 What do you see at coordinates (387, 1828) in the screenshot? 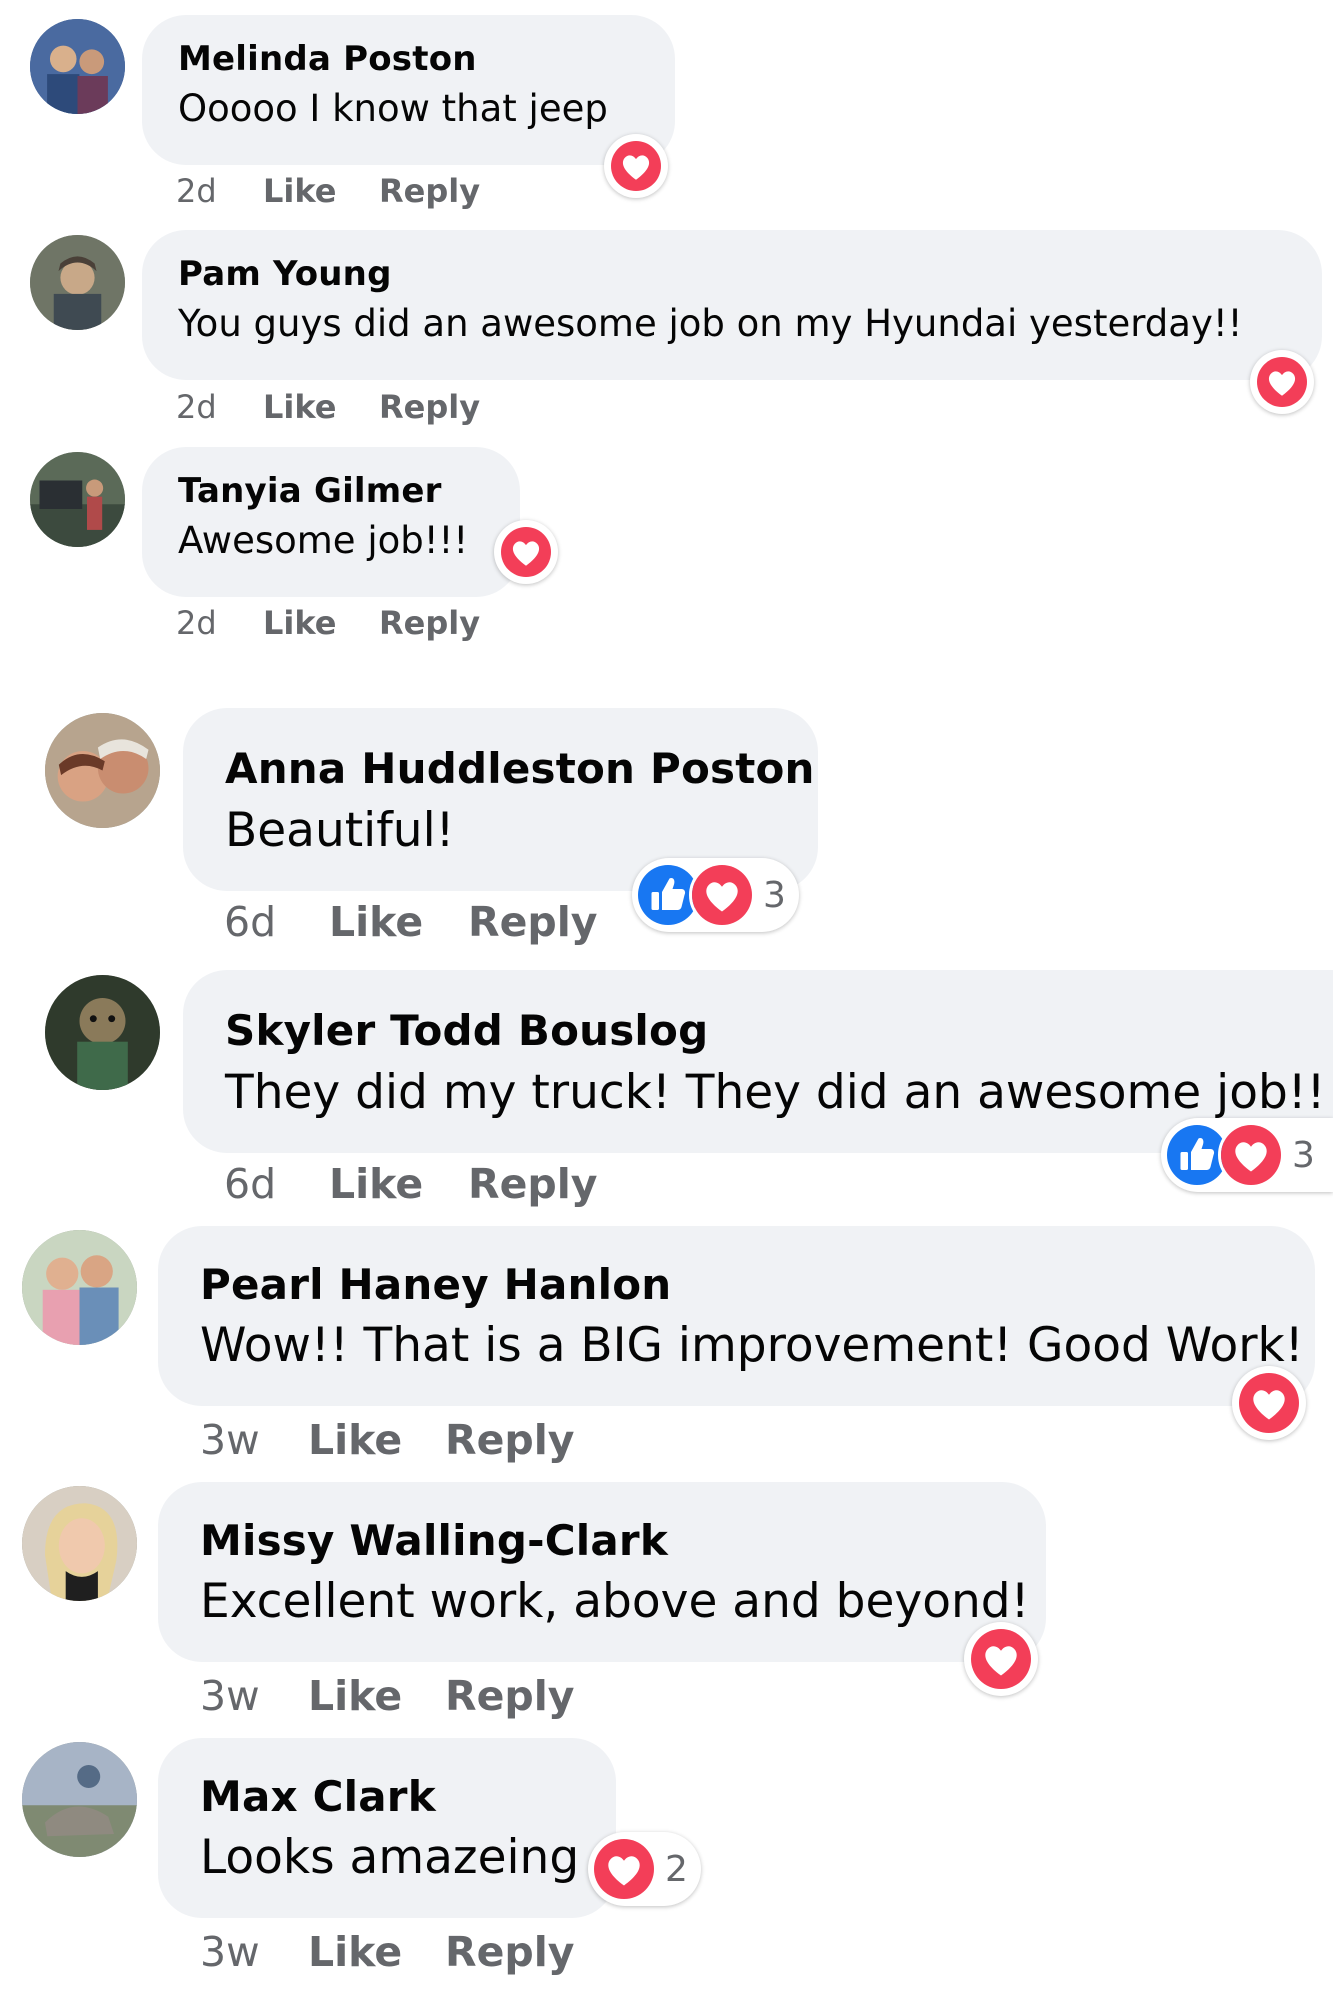
I see `comment-bubble: Max Clark Looks amazeing` at bounding box center [387, 1828].